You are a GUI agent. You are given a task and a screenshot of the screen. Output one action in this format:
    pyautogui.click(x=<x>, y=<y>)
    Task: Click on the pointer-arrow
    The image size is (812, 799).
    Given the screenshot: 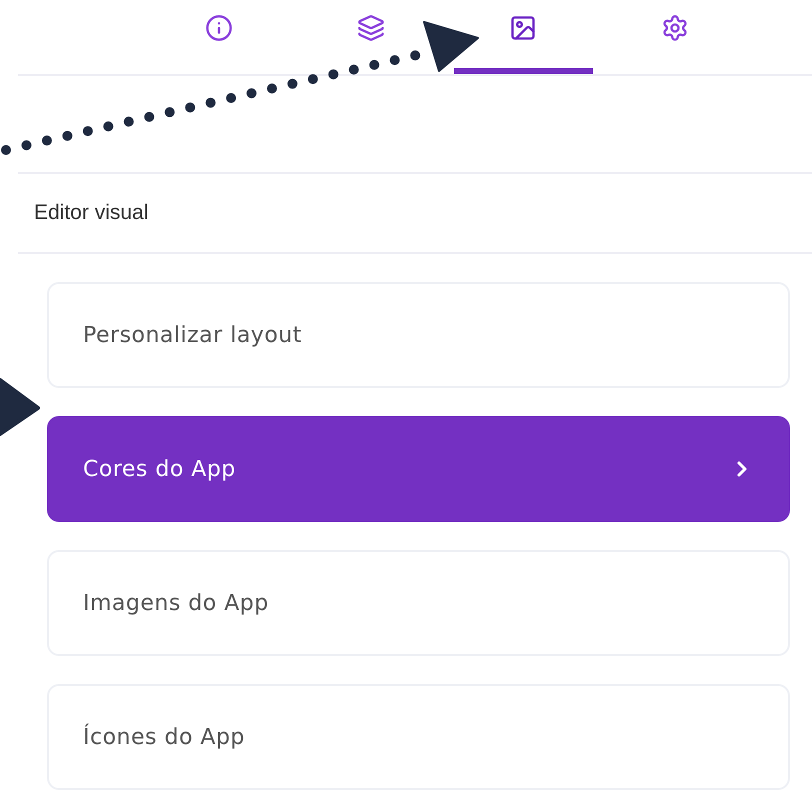 What is the action you would take?
    pyautogui.click(x=20, y=407)
    